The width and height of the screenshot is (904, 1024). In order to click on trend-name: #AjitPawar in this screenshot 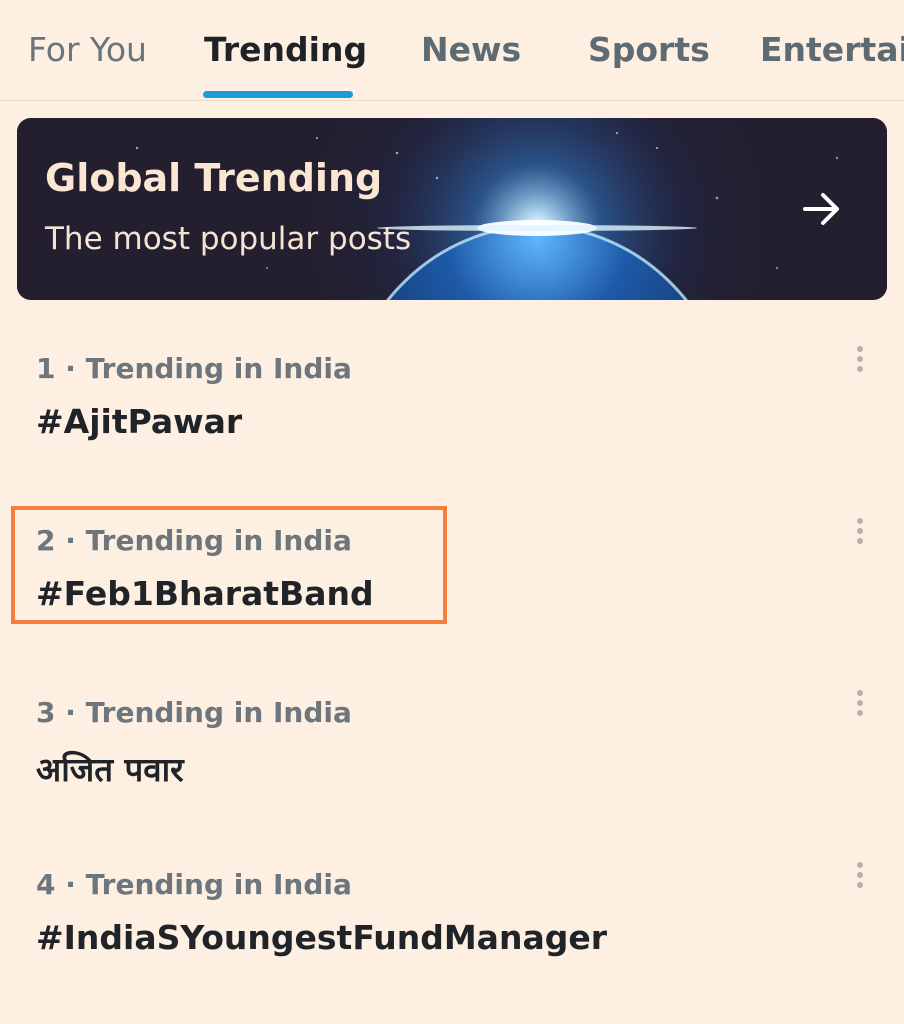, I will do `click(139, 421)`.